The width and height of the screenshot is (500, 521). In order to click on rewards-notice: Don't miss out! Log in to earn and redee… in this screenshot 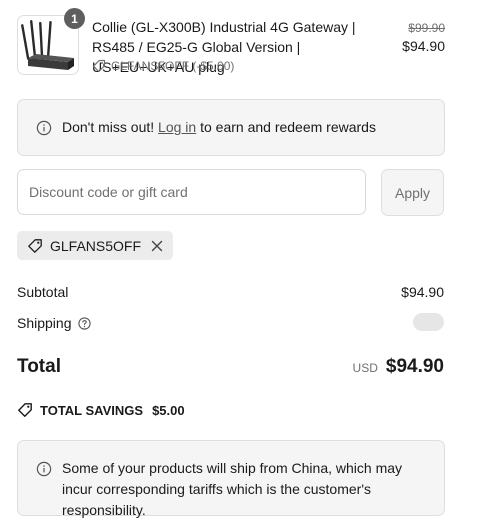, I will do `click(231, 127)`.